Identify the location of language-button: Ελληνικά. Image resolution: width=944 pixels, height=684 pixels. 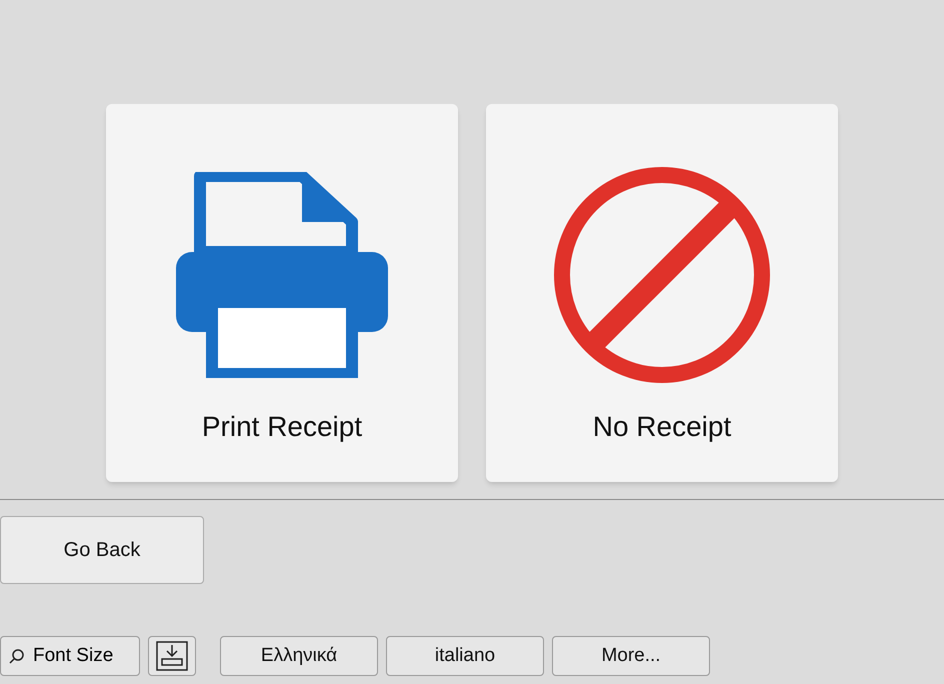
(299, 656).